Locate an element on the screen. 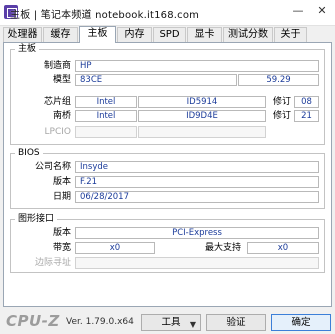 Image resolution: width=335 pixels, height=334 pixels. ok-button: 确定 is located at coordinates (301, 322).